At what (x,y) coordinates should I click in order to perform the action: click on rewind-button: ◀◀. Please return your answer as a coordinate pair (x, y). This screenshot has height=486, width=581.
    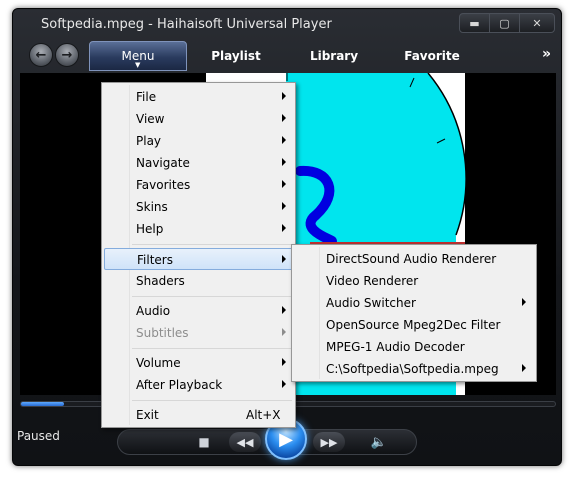
    Looking at the image, I should click on (245, 442).